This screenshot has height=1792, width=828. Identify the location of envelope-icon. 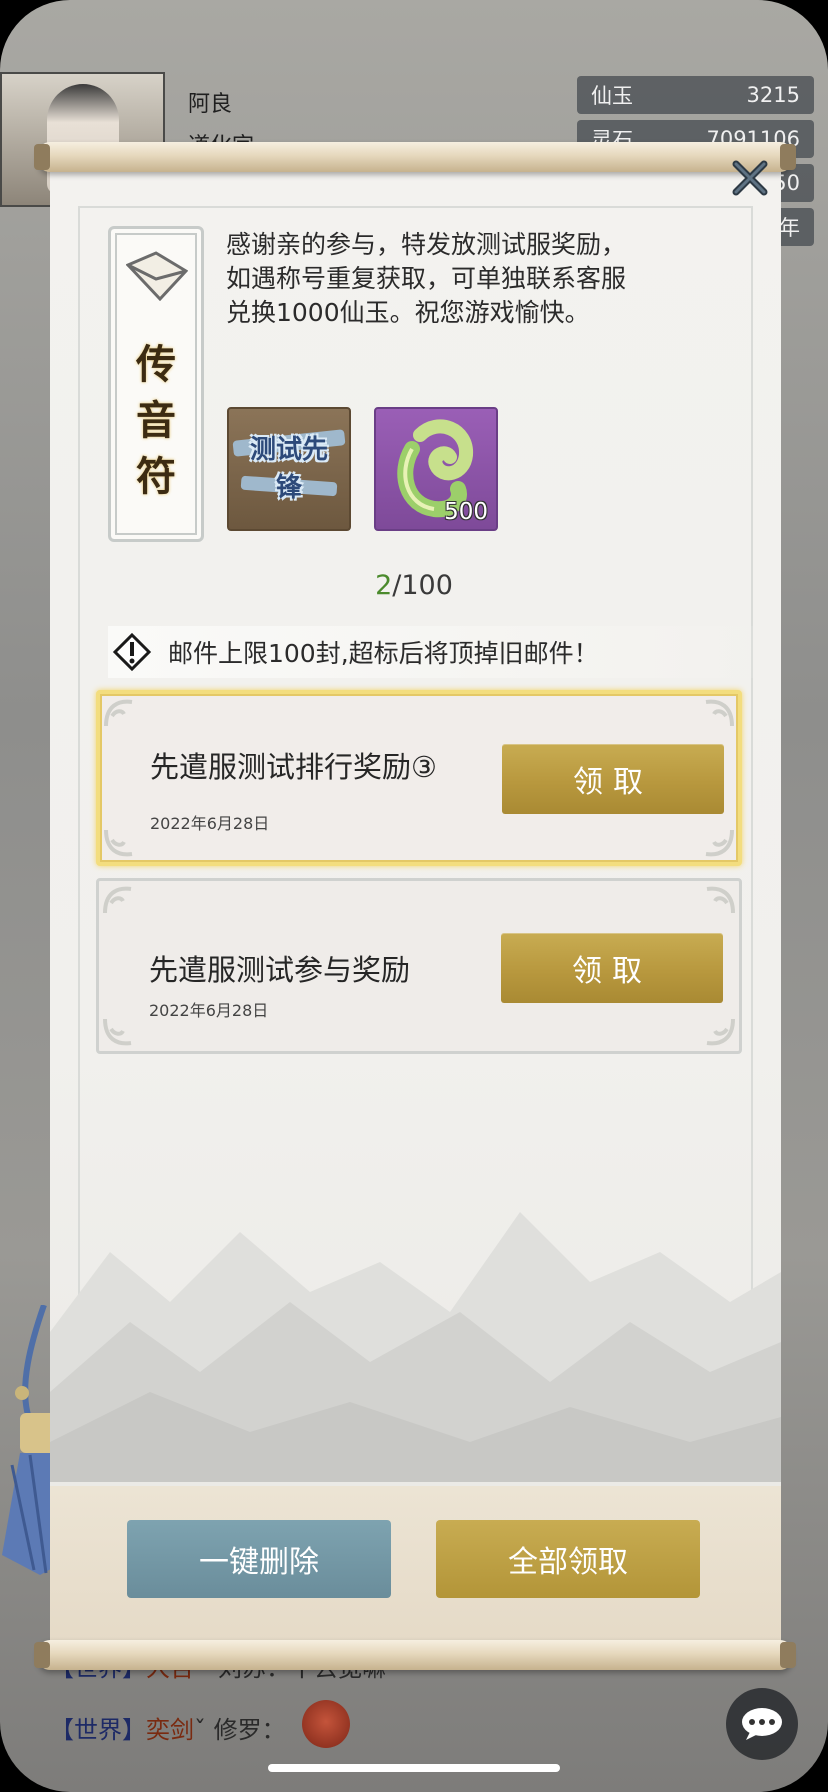
(157, 276).